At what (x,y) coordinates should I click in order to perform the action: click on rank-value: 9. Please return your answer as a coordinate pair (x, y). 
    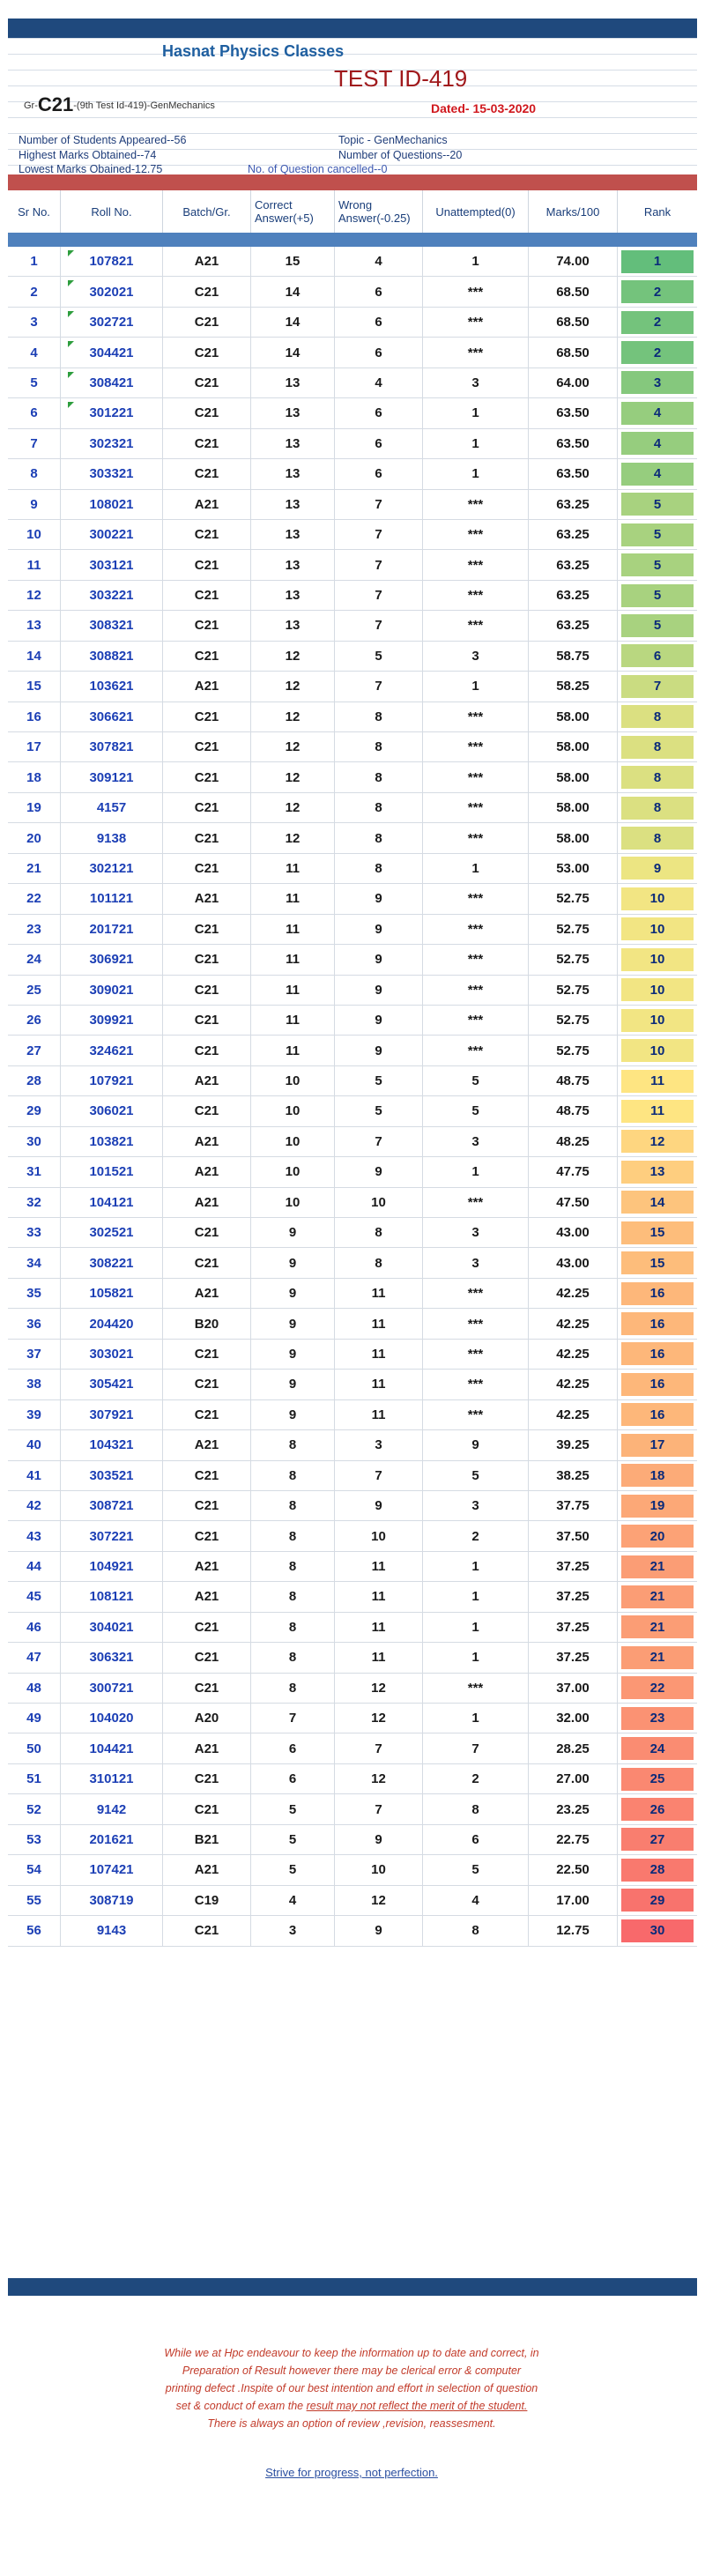
    Looking at the image, I should click on (658, 868).